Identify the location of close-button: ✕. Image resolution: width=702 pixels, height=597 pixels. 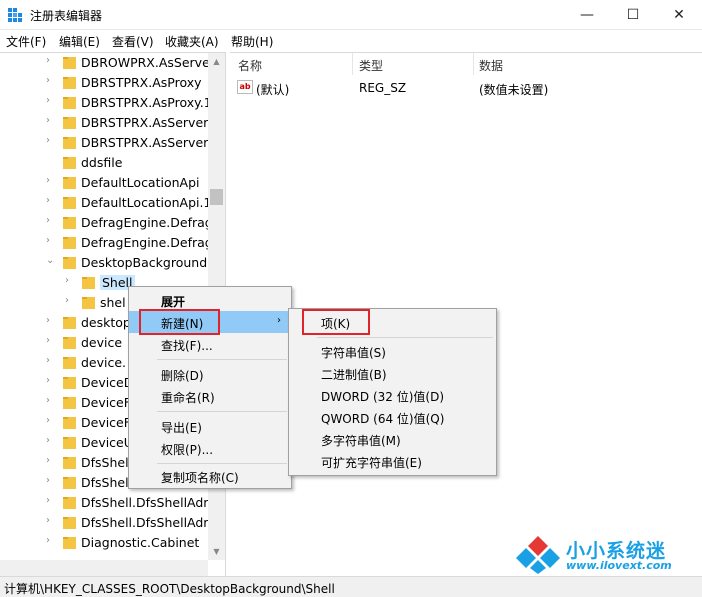
(679, 15).